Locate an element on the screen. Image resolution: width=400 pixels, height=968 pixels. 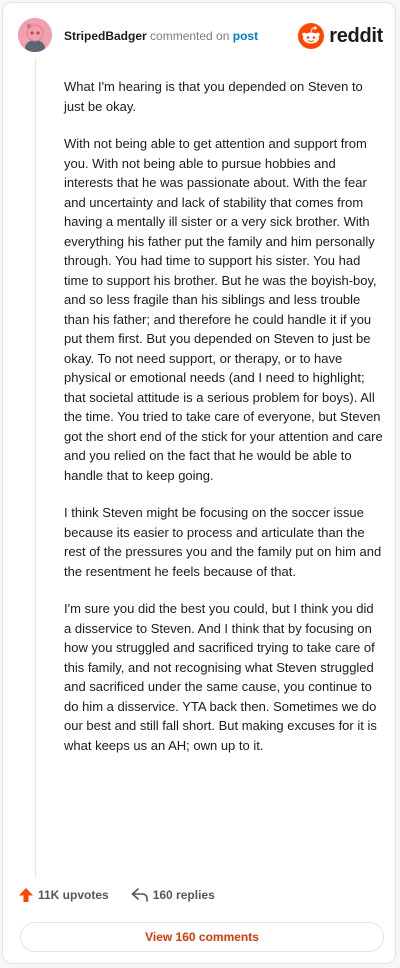
replies-button: 160 replies is located at coordinates (173, 895).